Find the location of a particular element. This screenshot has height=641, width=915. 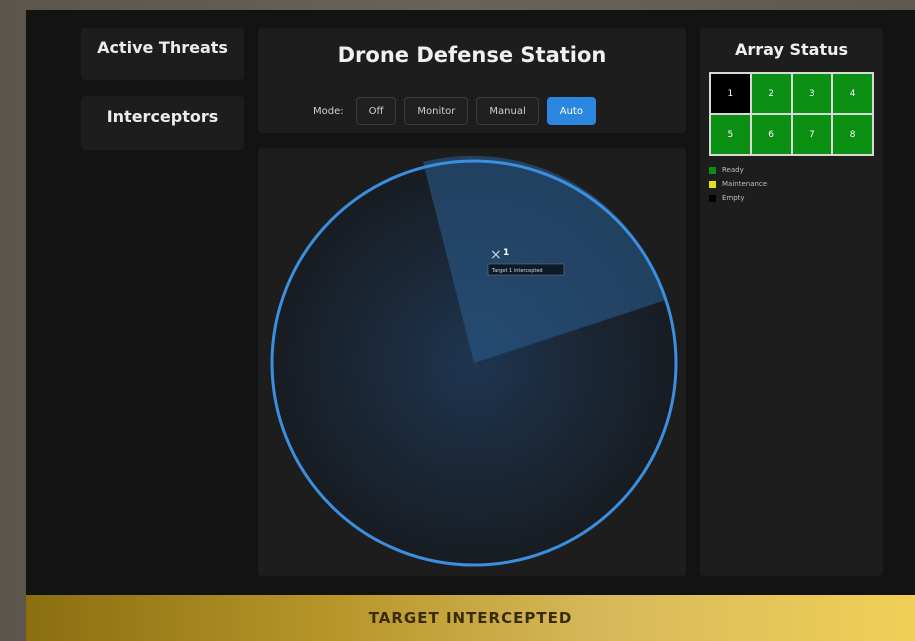

legend-swatch-maintenance is located at coordinates (712, 184).